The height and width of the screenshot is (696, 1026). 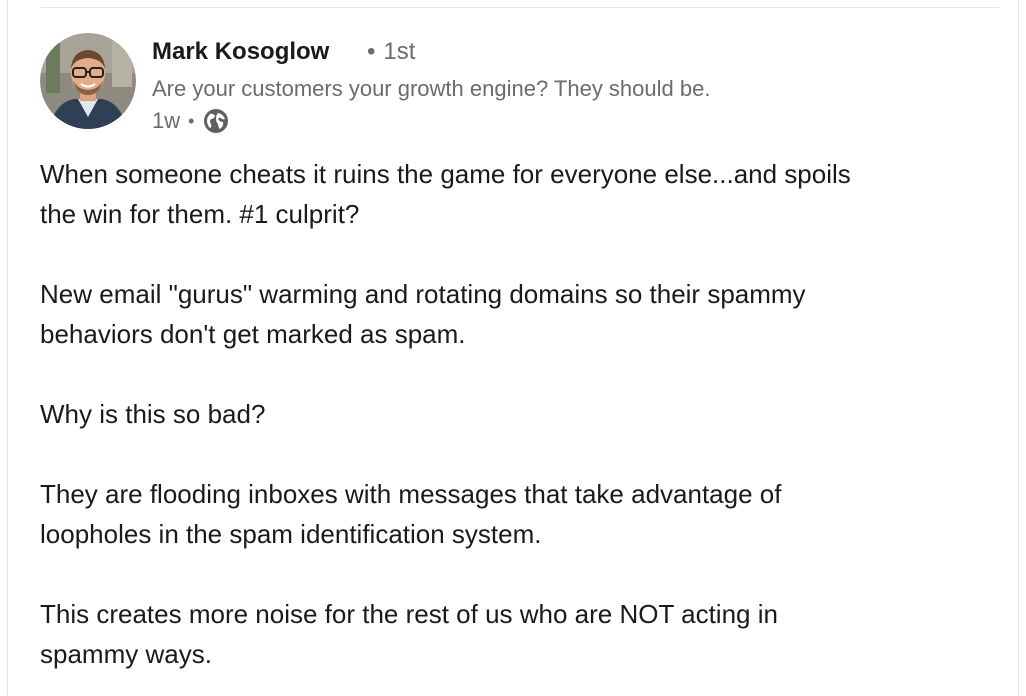 I want to click on divider, so click(x=520, y=7).